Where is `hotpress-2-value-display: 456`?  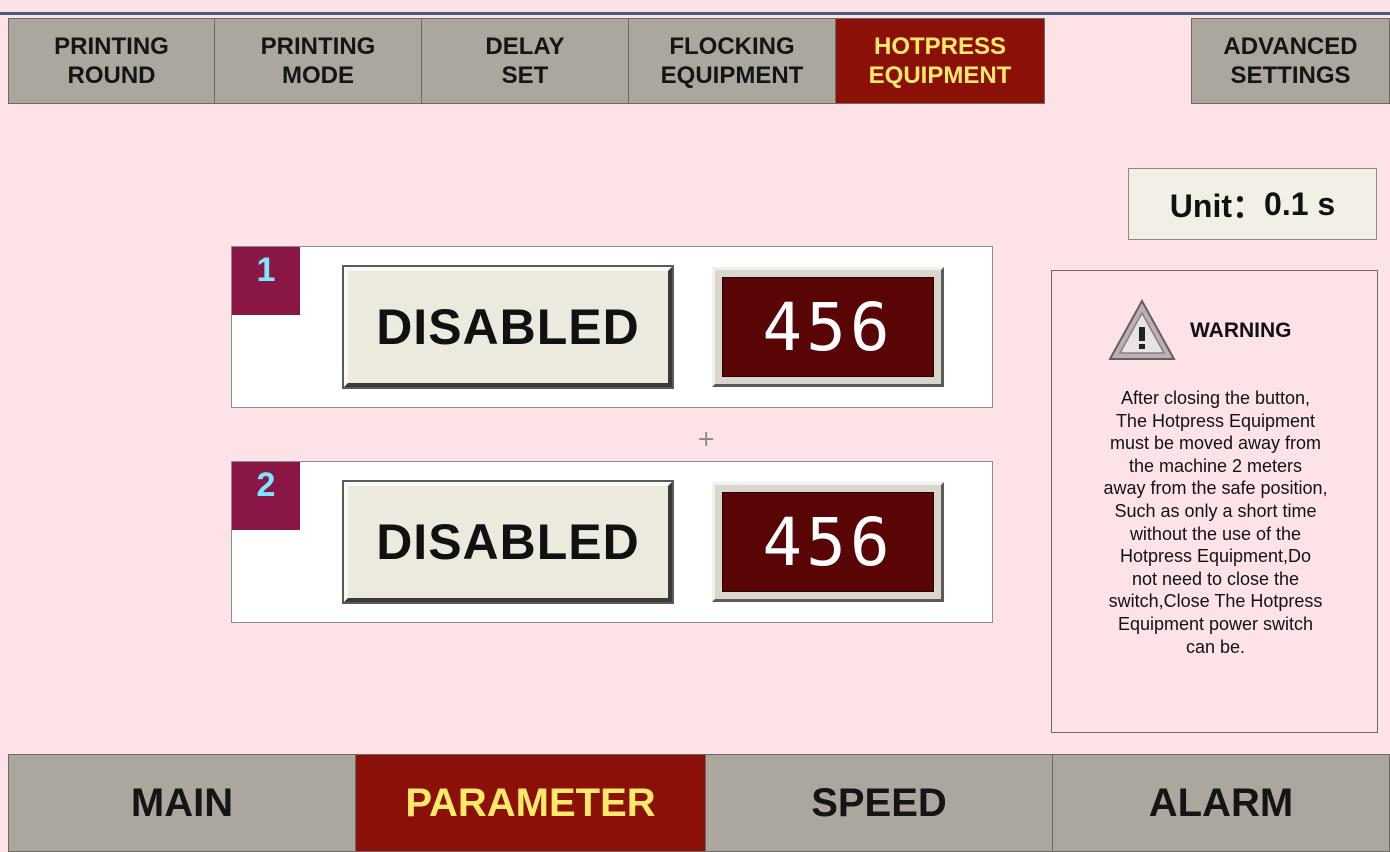 hotpress-2-value-display: 456 is located at coordinates (828, 542).